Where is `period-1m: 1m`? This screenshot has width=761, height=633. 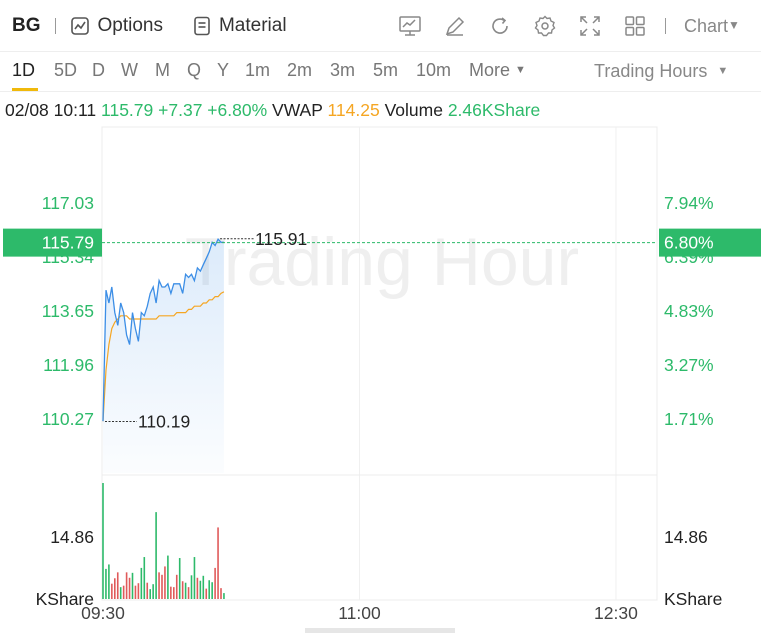 period-1m: 1m is located at coordinates (257, 70).